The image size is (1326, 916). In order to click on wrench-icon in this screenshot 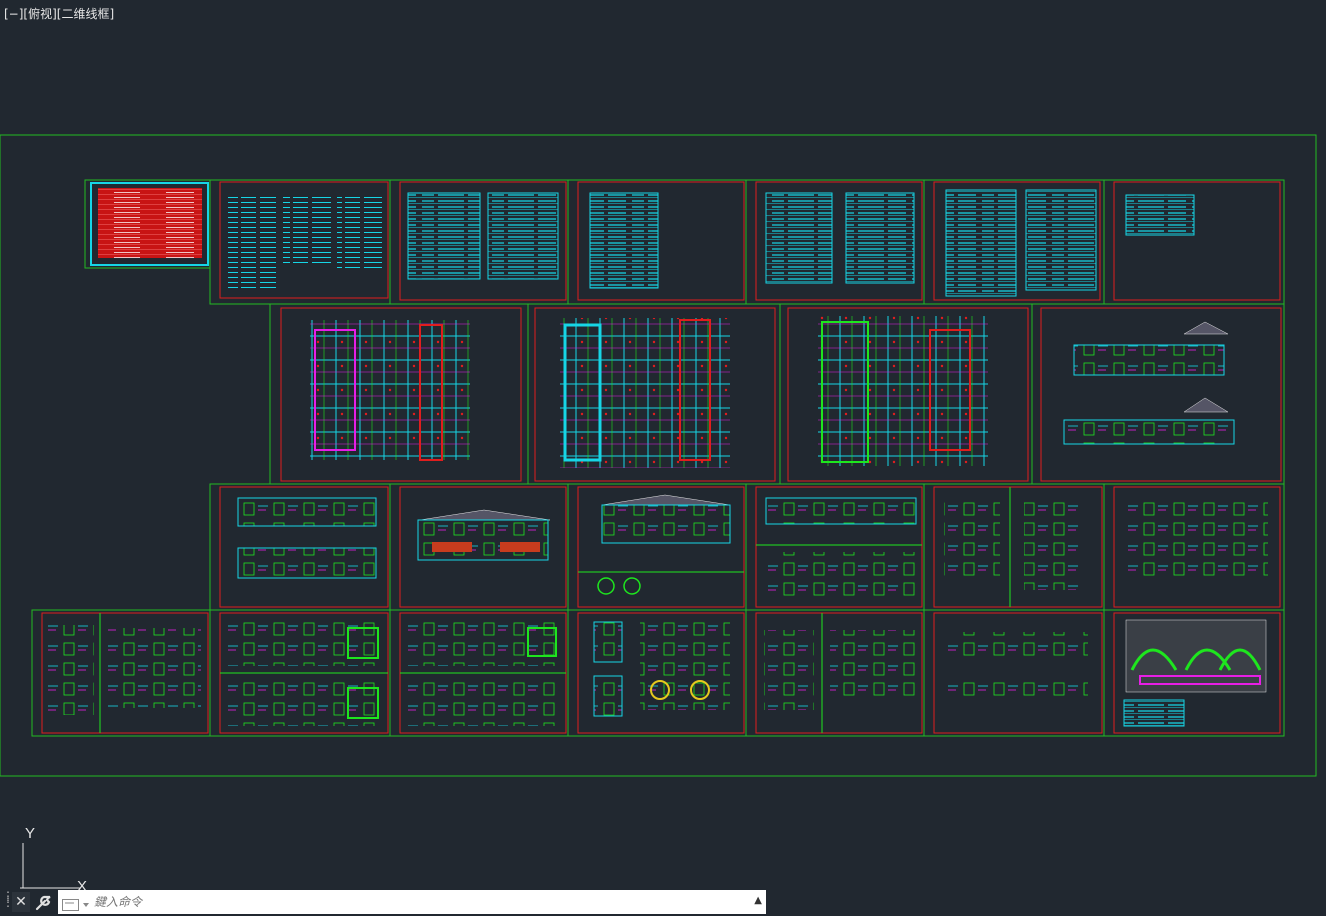, I will do `click(44, 902)`.